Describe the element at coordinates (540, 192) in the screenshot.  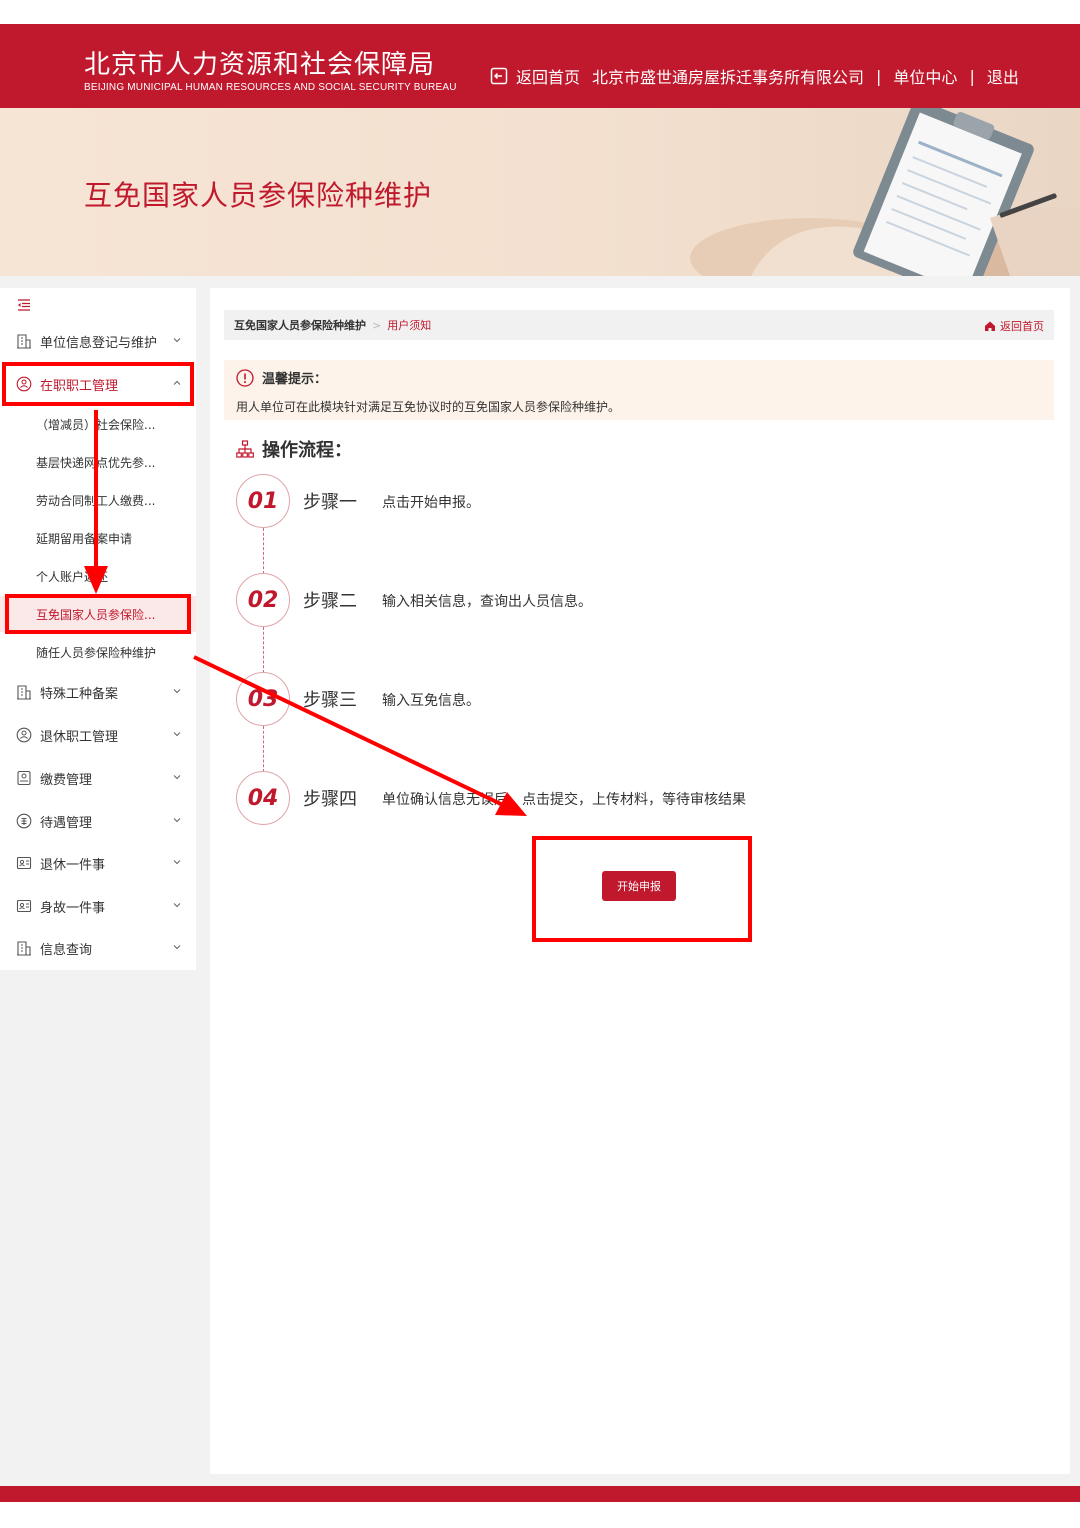
I see `page-banner: 互免国家人员参保险种维护` at that location.